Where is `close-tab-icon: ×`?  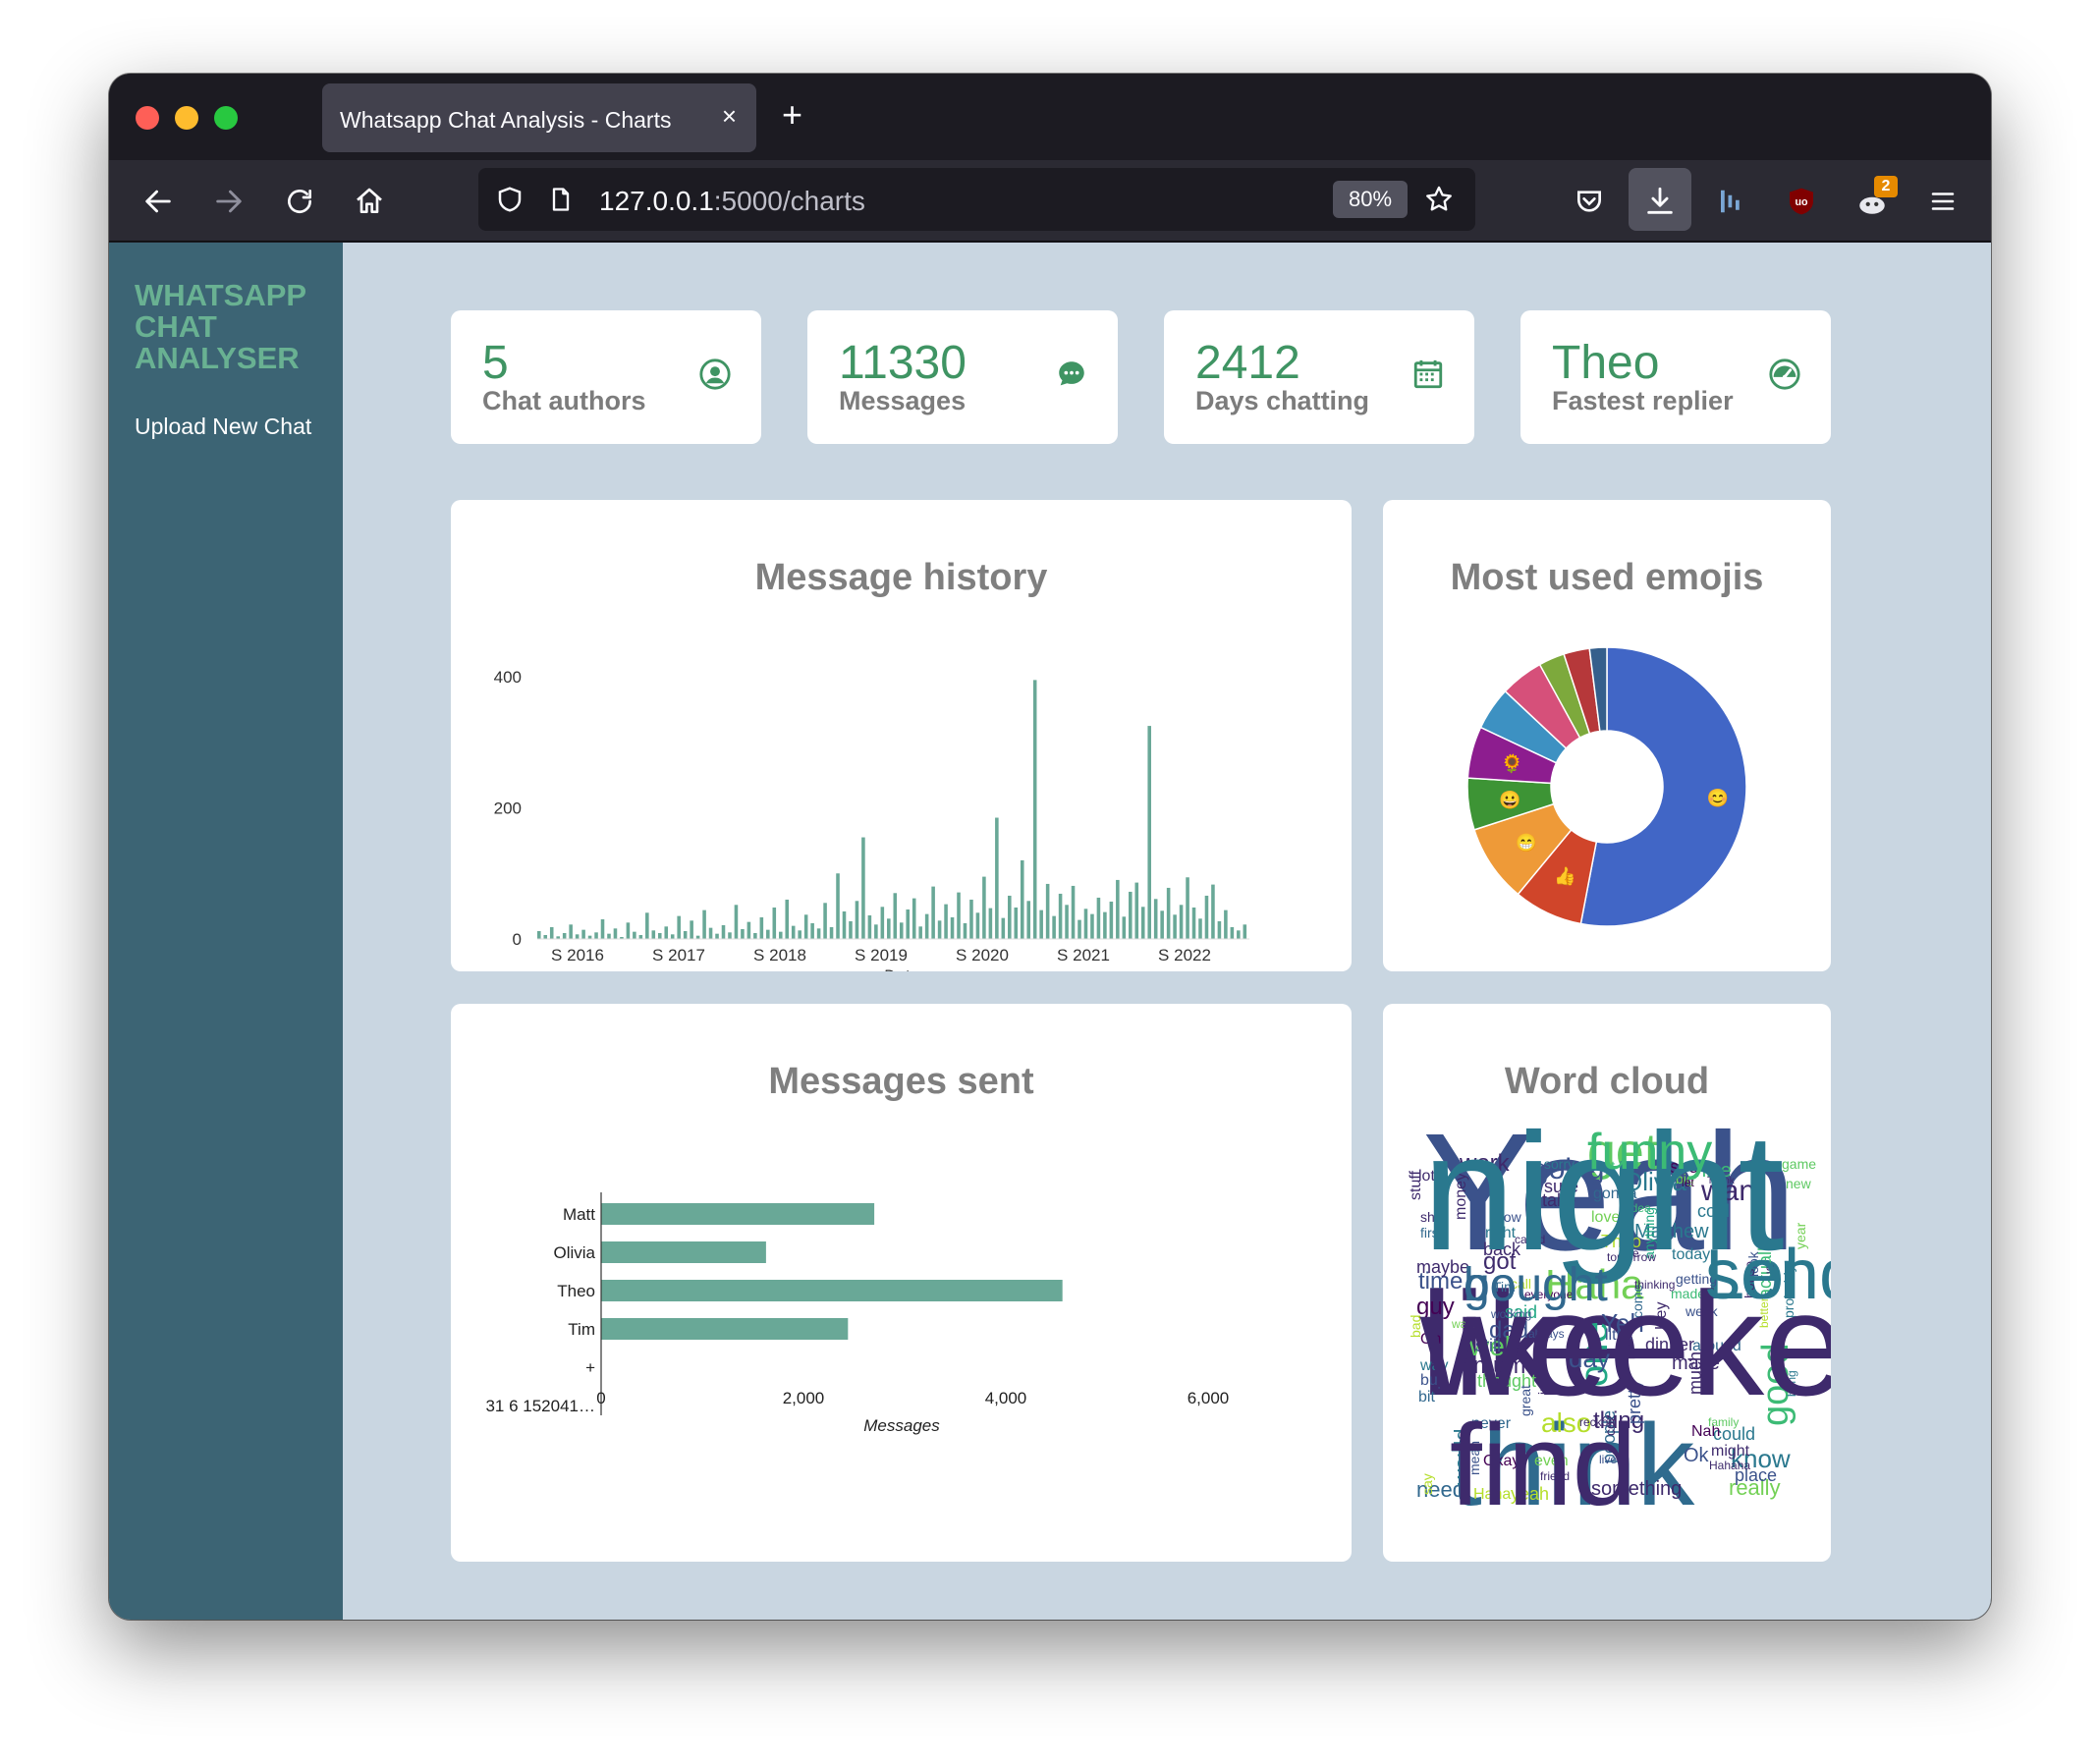 close-tab-icon: × is located at coordinates (729, 117).